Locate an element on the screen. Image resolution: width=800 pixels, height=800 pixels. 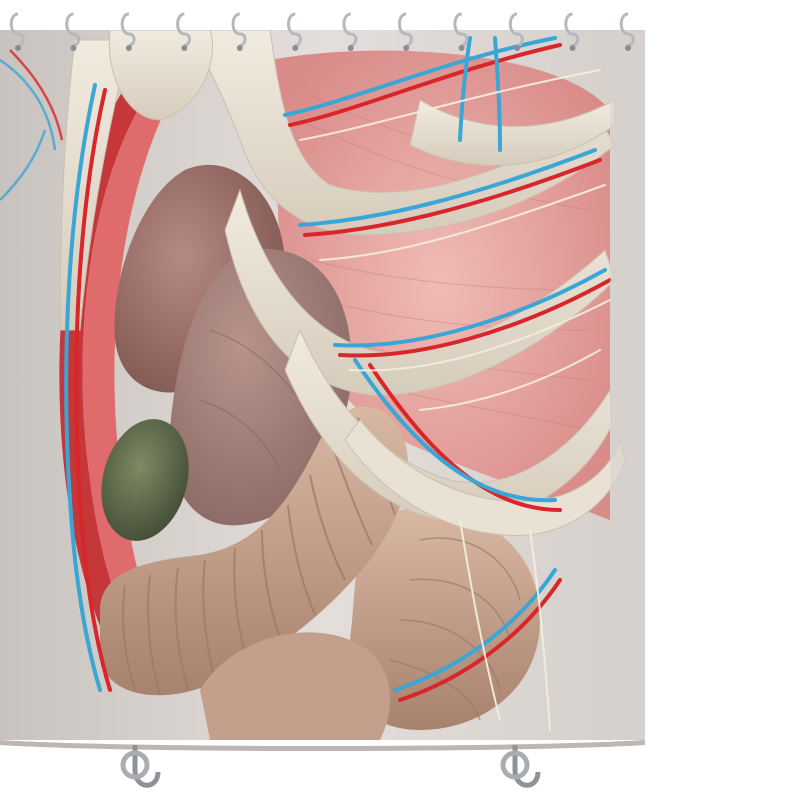
curtain-hem is located at coordinates (322, 745).